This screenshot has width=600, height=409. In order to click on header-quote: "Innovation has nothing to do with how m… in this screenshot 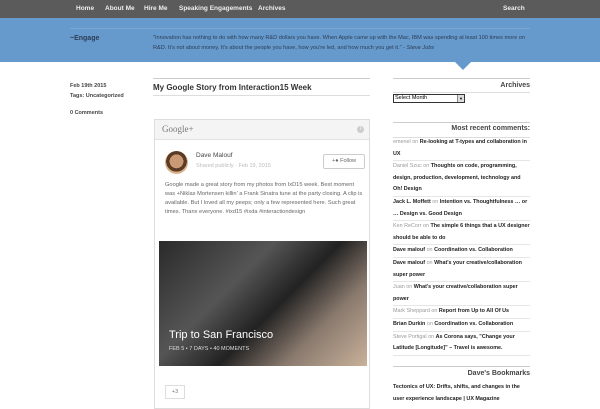, I will do `click(343, 43)`.